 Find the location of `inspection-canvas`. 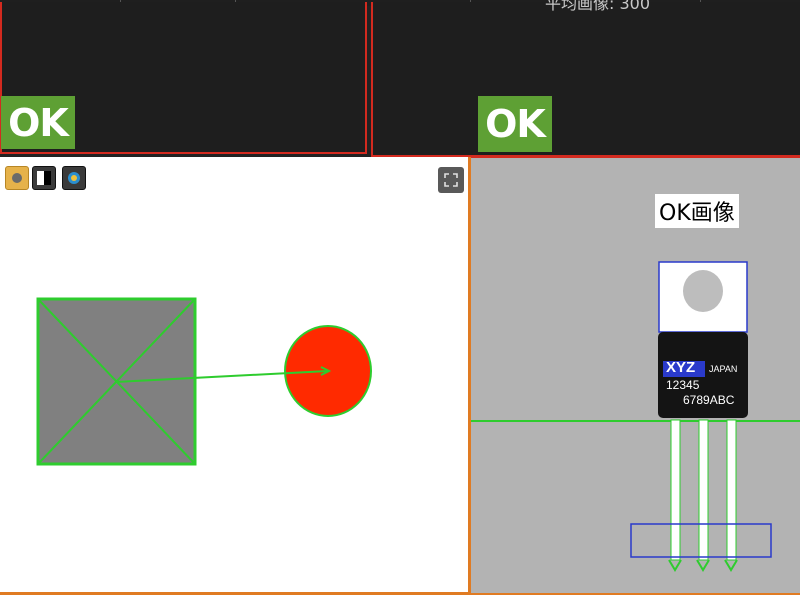

inspection-canvas is located at coordinates (204, 381).